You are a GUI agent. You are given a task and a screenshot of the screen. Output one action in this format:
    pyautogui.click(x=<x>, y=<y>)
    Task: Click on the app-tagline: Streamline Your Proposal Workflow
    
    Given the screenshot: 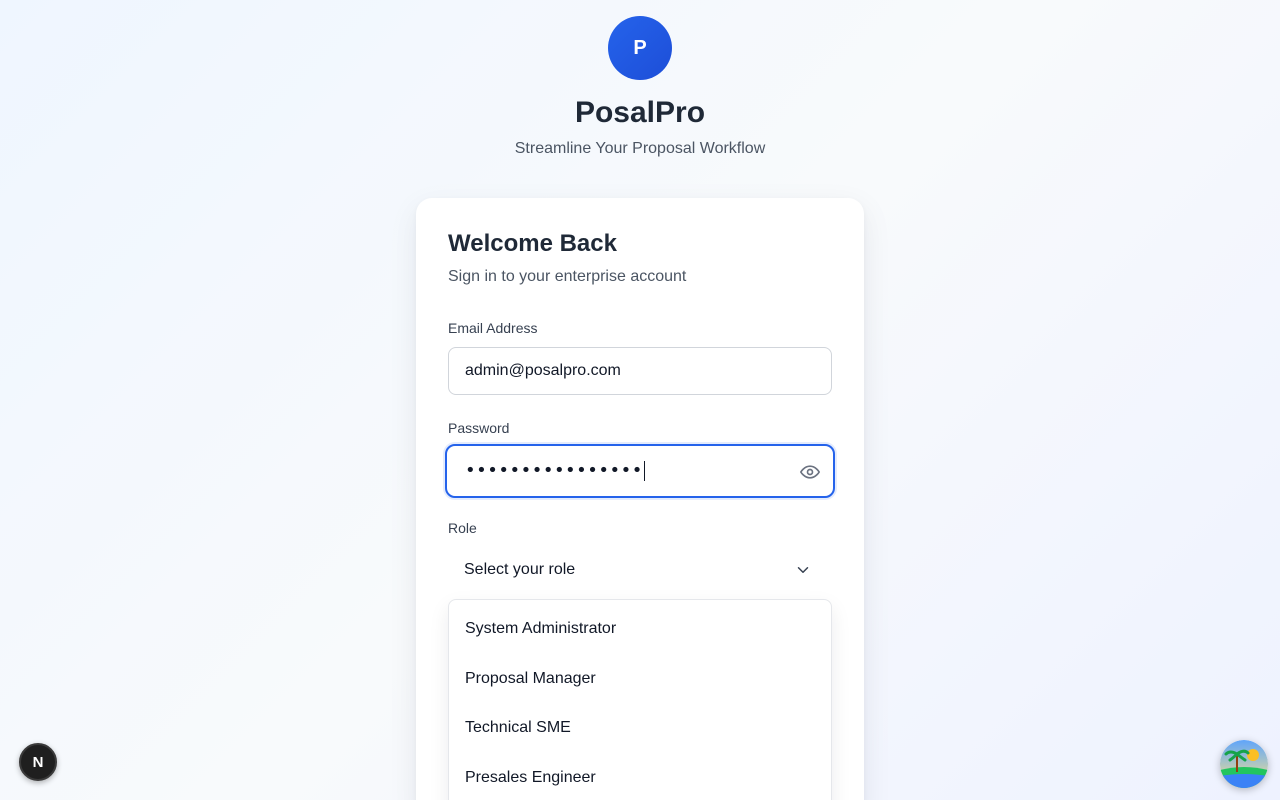 What is the action you would take?
    pyautogui.click(x=640, y=148)
    